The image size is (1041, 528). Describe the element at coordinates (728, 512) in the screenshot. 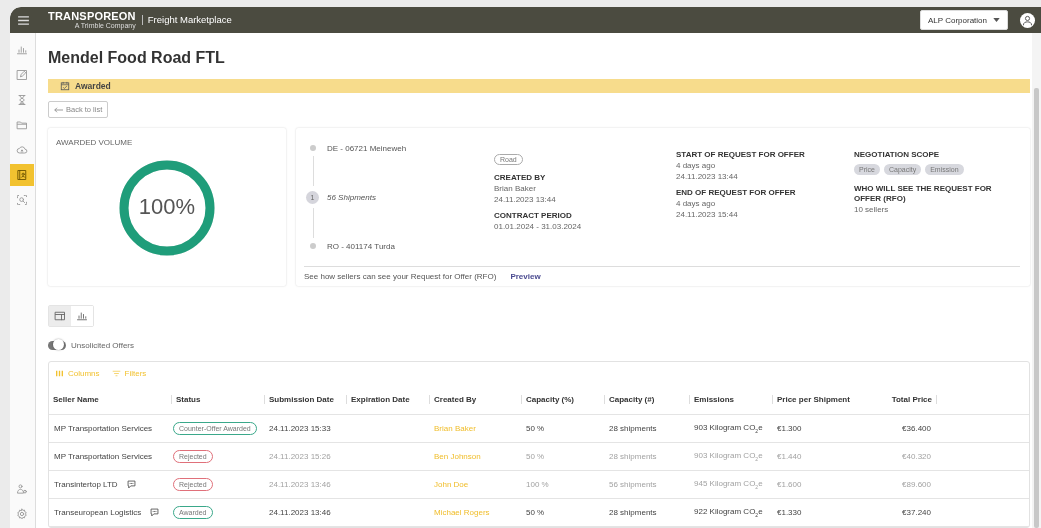

I see `table-cell-text: 922 Kilogram CO$_{2}$e` at that location.